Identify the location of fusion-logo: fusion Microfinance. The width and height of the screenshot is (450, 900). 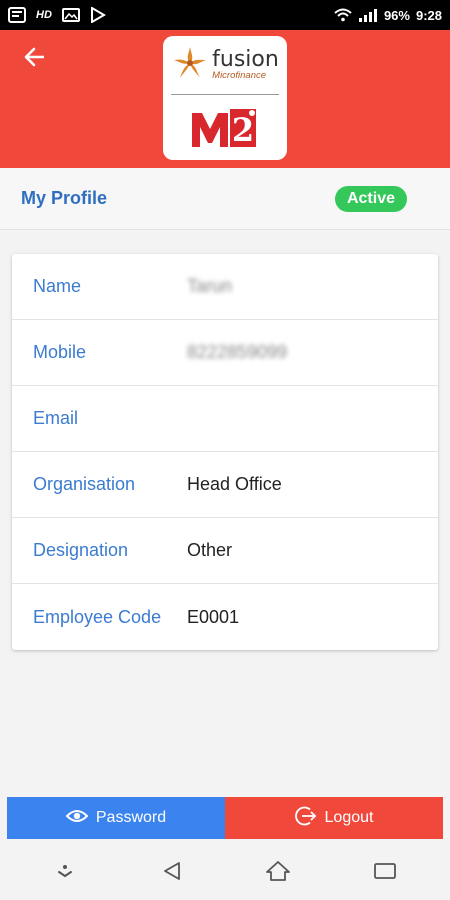
(225, 65).